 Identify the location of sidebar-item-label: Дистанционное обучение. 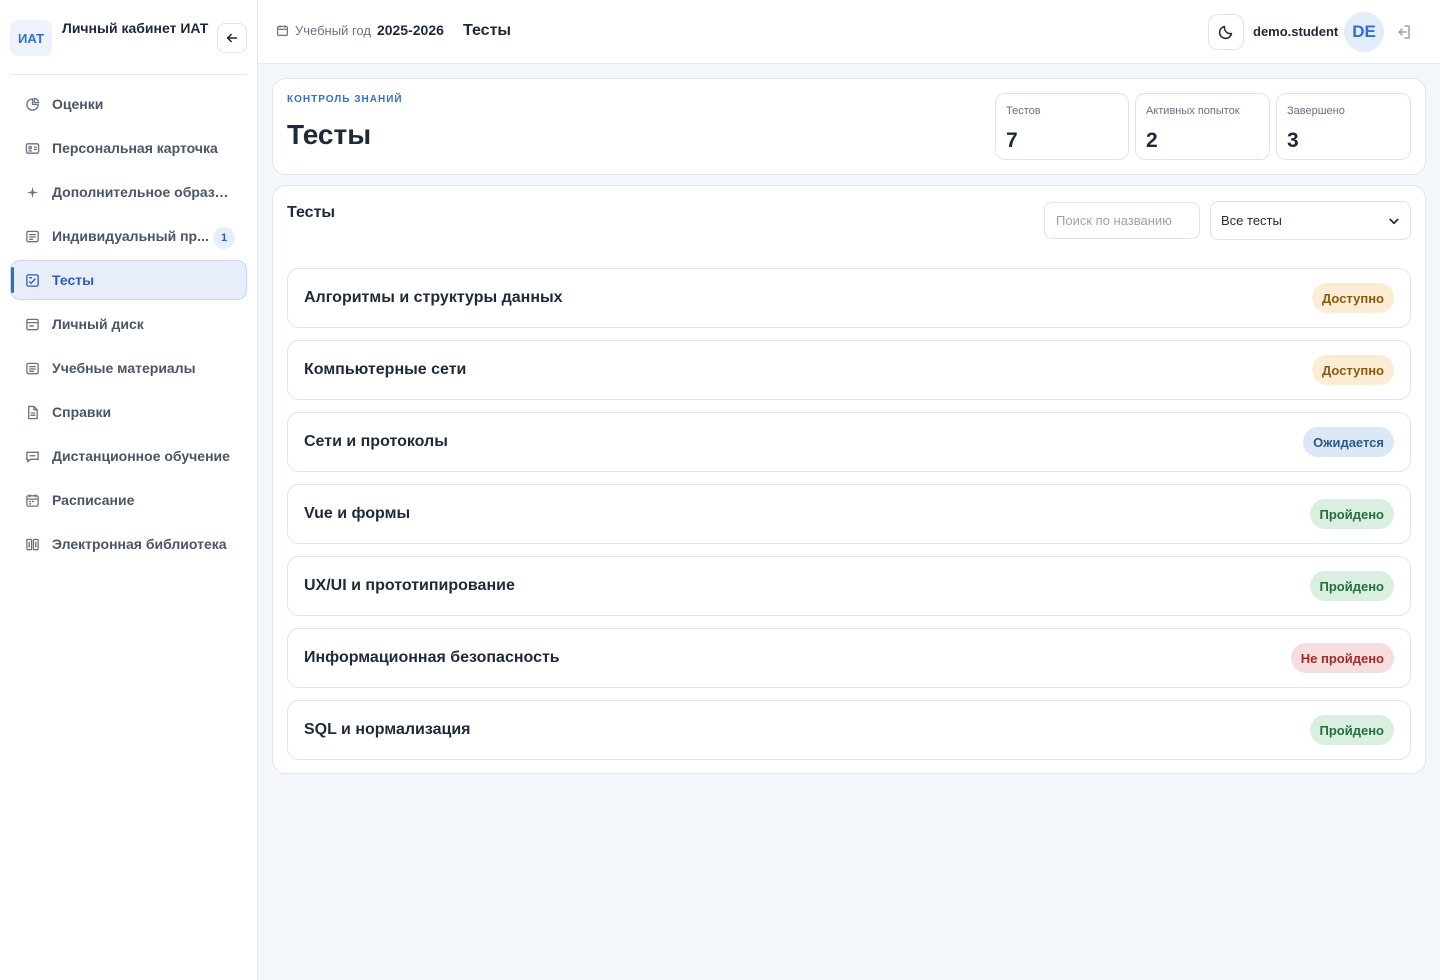
(141, 456).